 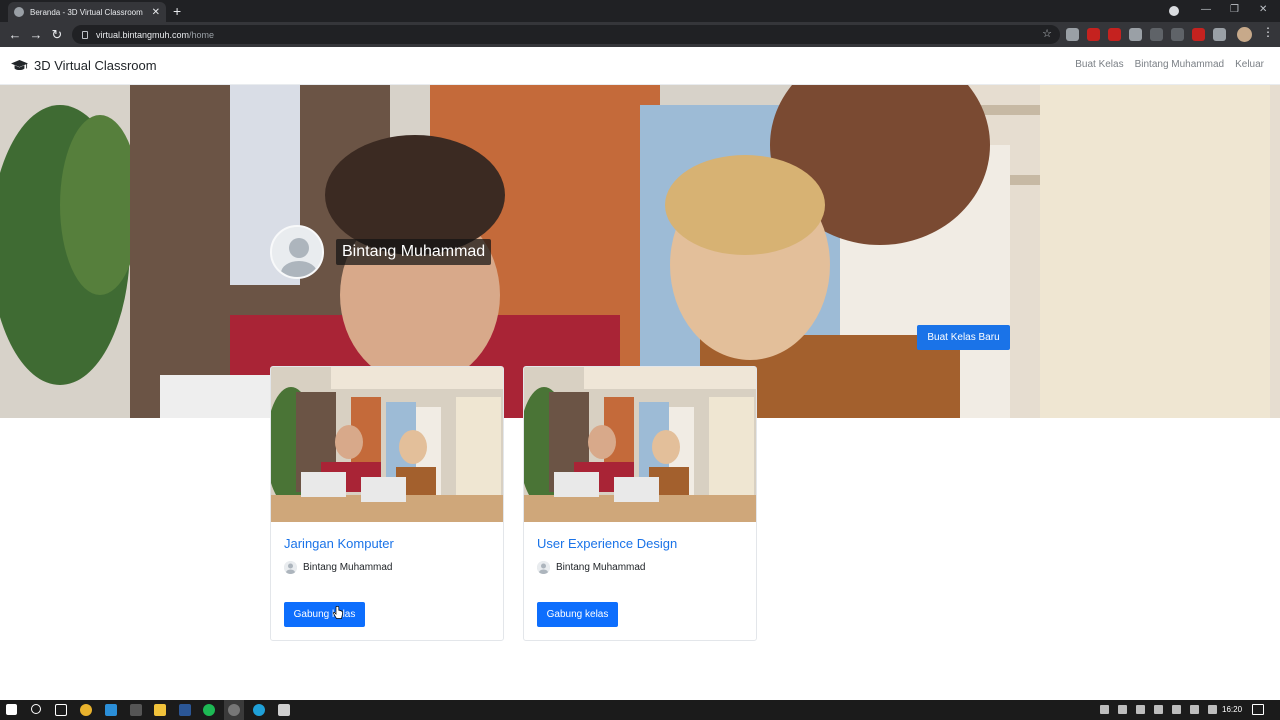 I want to click on file-explorer-icon, so click(x=160, y=710).